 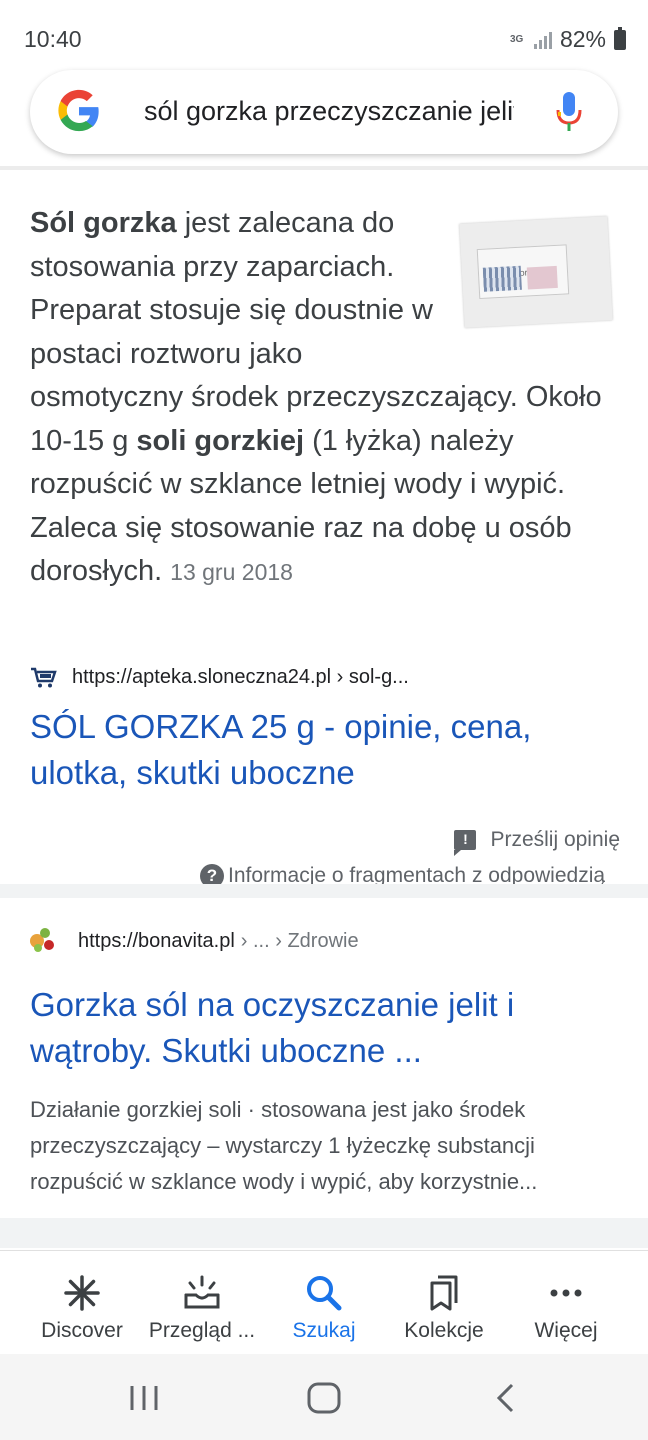 I want to click on product-image: Sól gorzka, so click(x=543, y=279).